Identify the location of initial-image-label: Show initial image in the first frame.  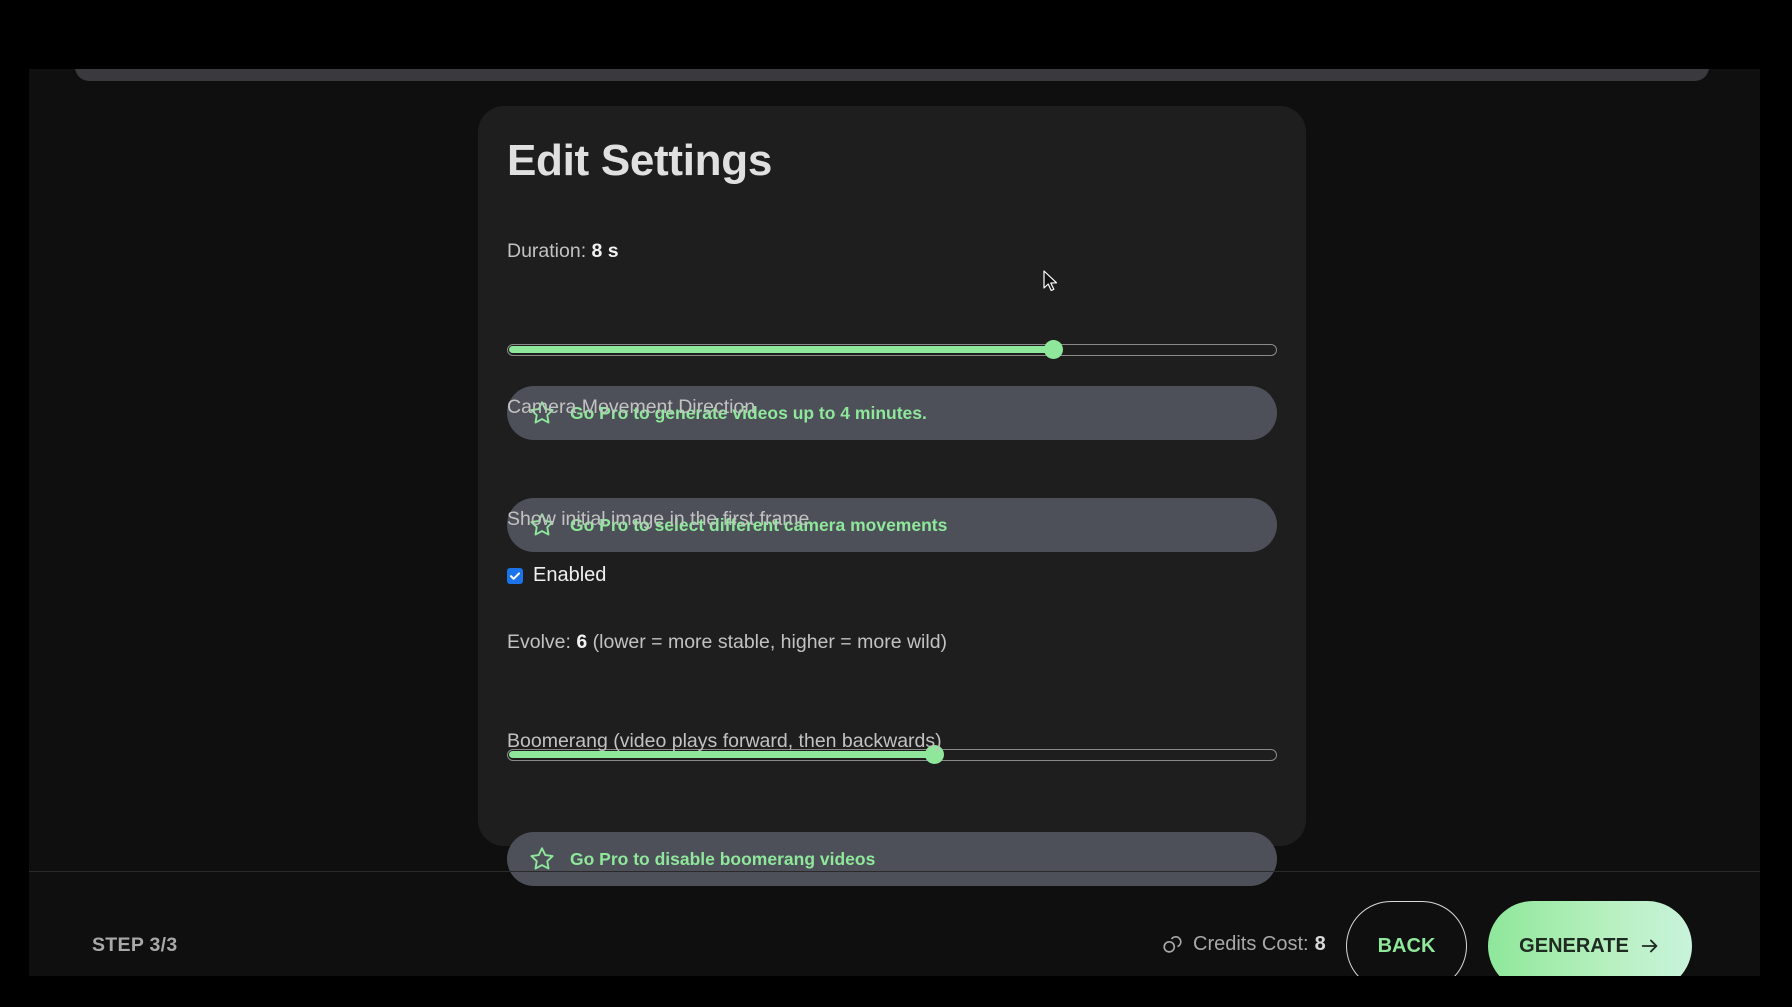
(658, 519).